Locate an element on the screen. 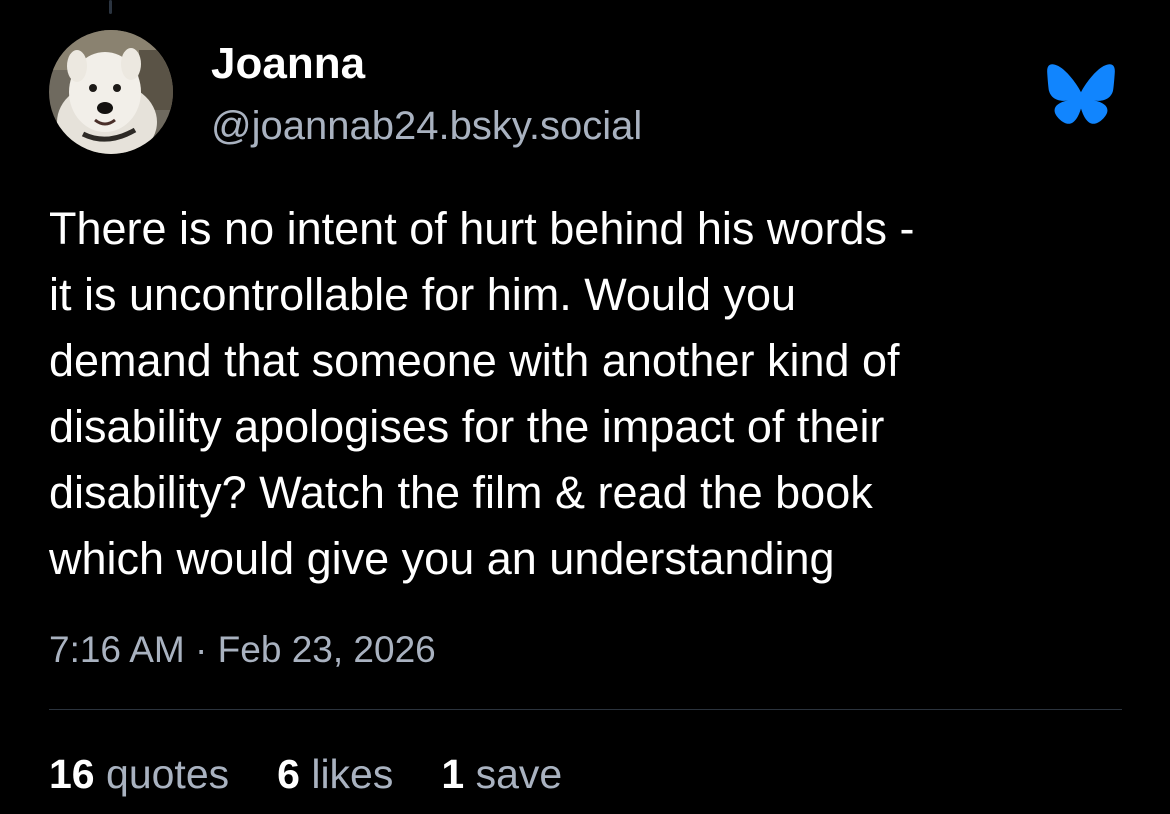  post-time: 7:16 AM is located at coordinates (117, 649).